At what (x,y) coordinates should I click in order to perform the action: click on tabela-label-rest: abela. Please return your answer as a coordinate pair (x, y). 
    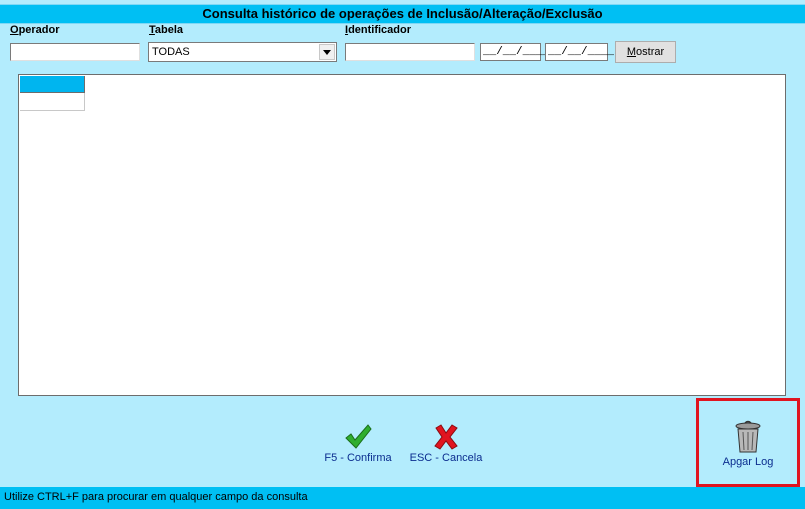
    Looking at the image, I should click on (169, 30).